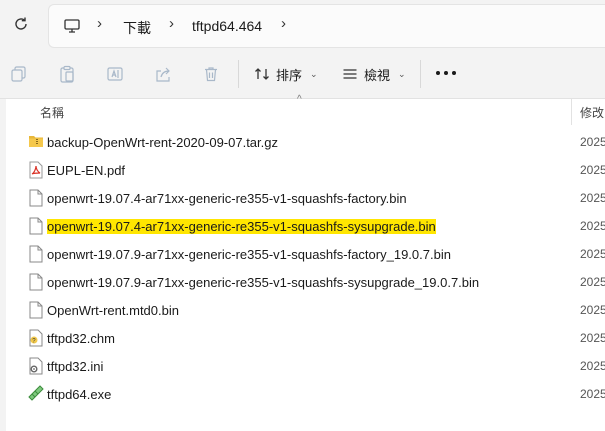 Image resolution: width=605 pixels, height=431 pixels. I want to click on view-button: 檢視 ⌄, so click(374, 74).